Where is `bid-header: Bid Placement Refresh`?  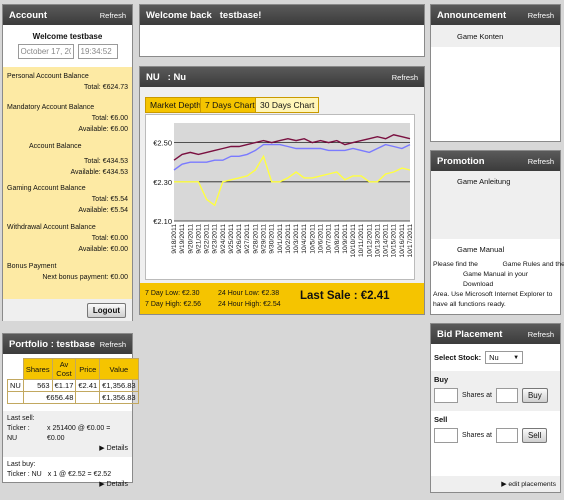
bid-header: Bid Placement Refresh is located at coordinates (495, 334).